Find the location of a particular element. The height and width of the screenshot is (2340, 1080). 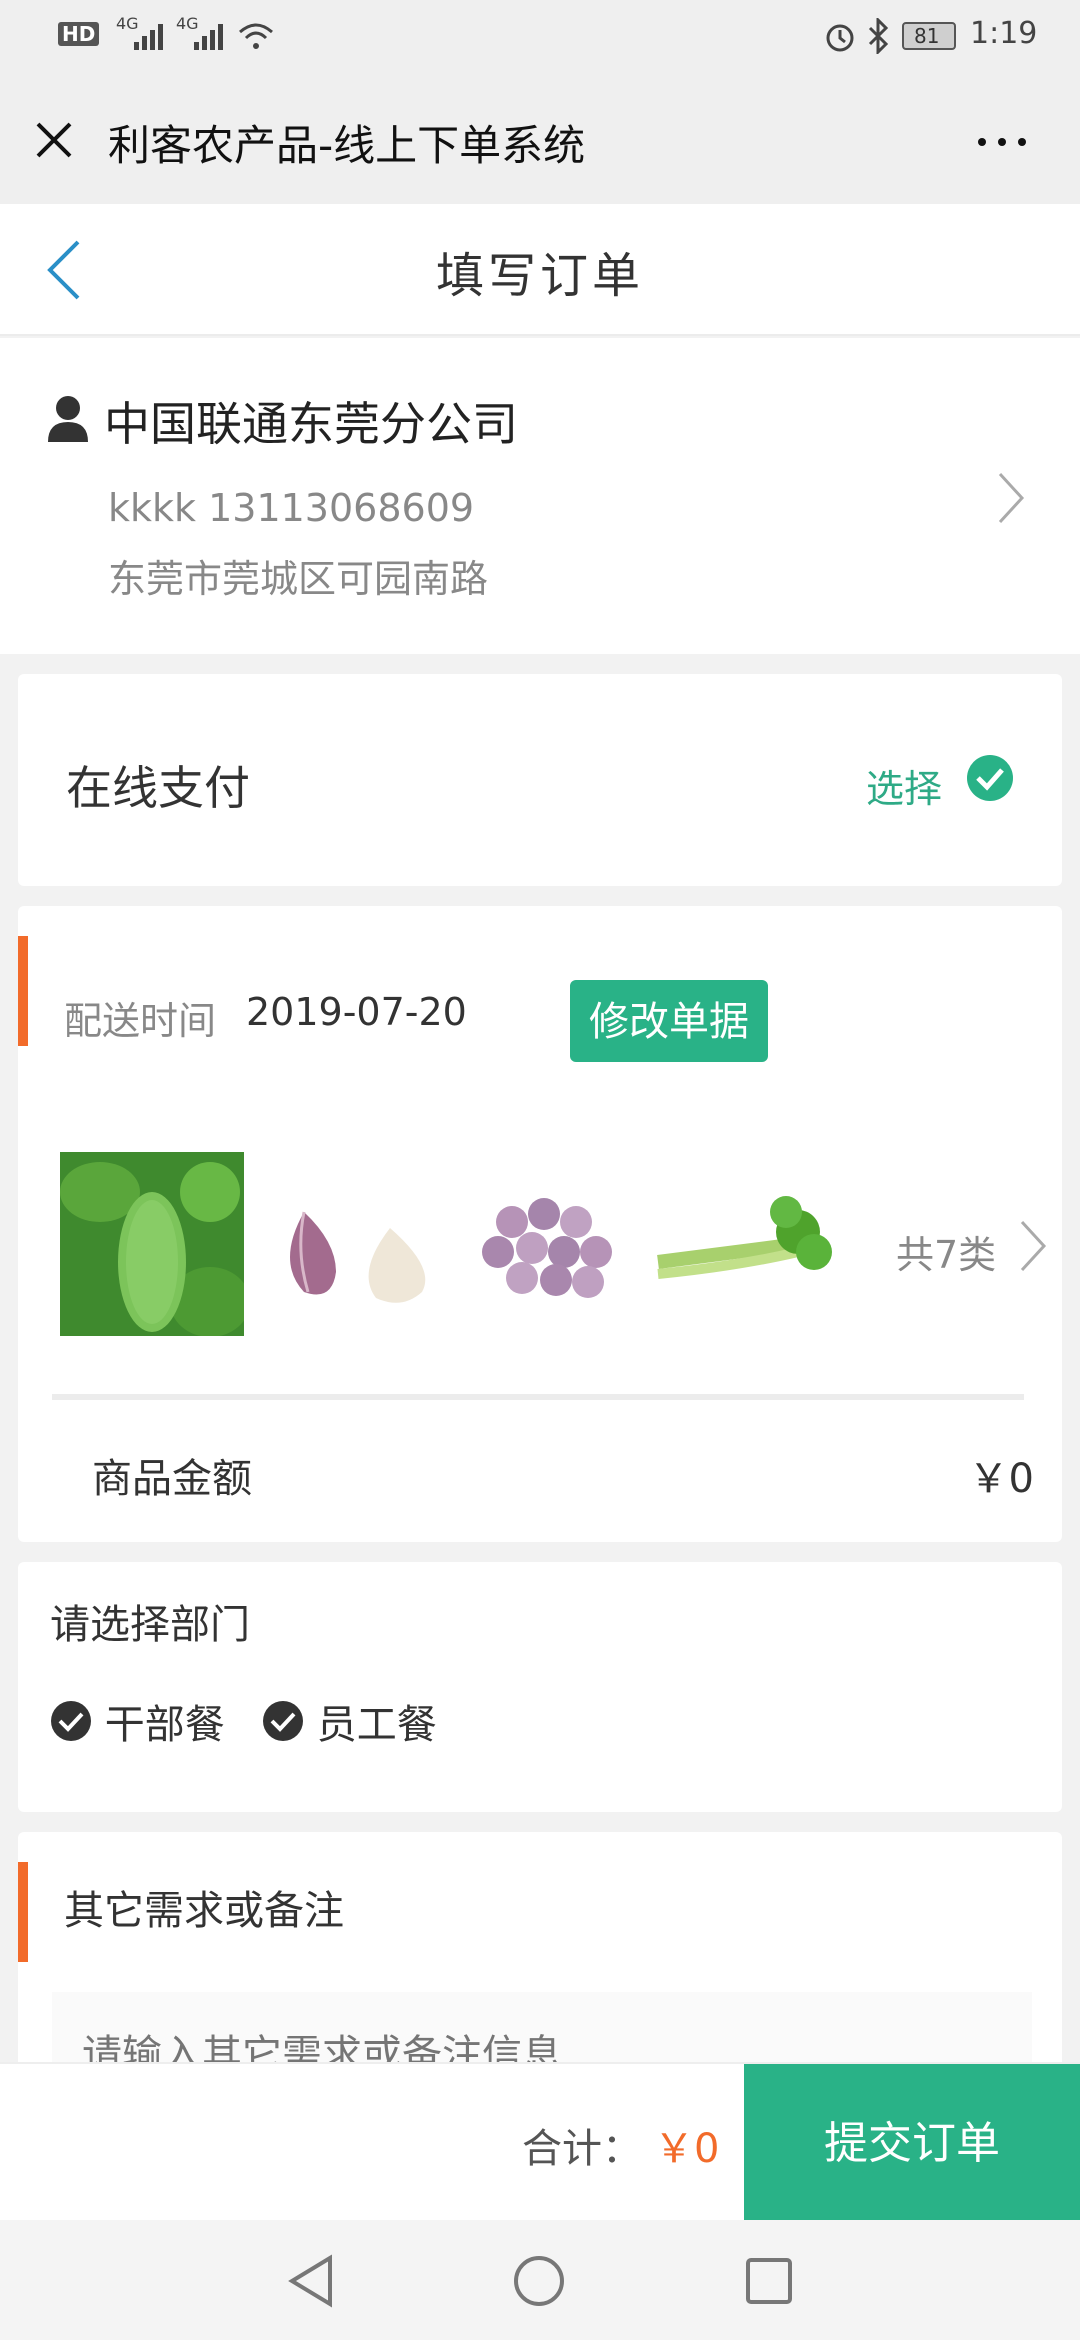

address-street: 东莞市莞城区可园南路 is located at coordinates (298, 579).